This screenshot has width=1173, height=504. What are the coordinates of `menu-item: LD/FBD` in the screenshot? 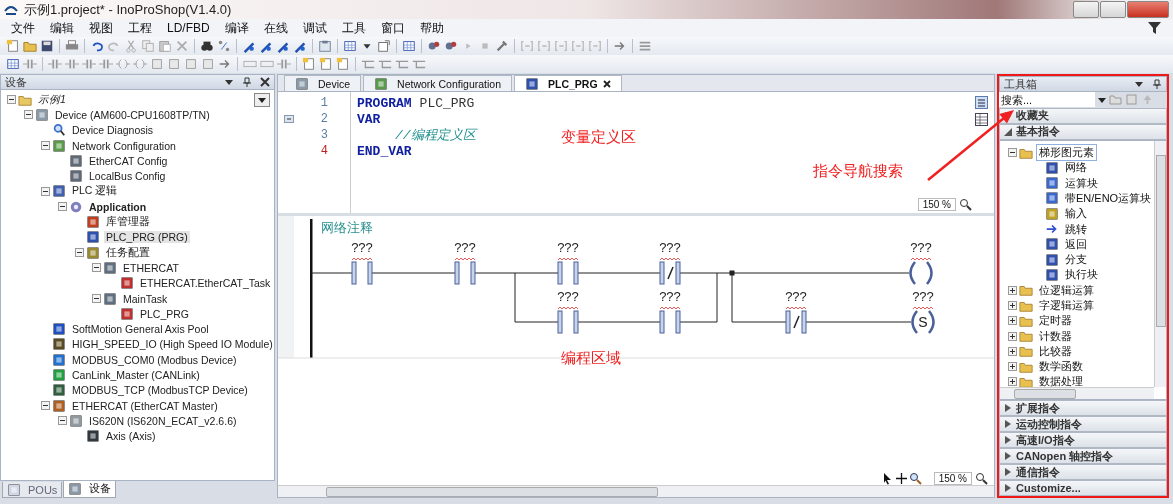 It's located at (188, 28).